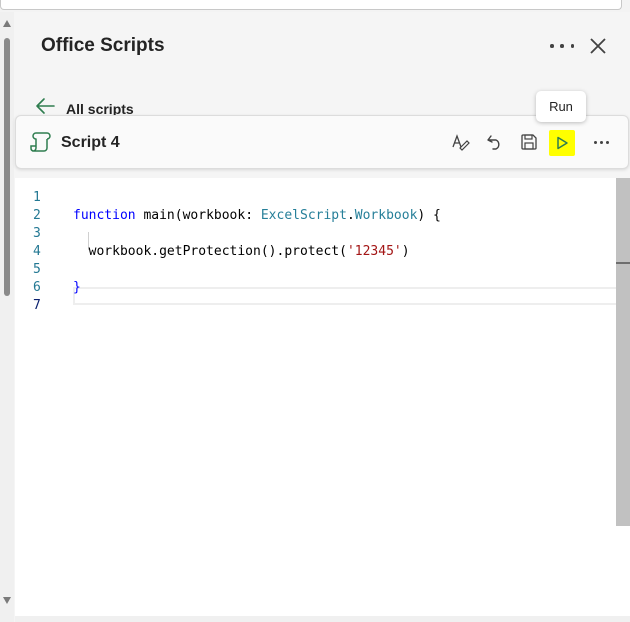  What do you see at coordinates (303, 215) in the screenshot?
I see `code-token: ExcelScript` at bounding box center [303, 215].